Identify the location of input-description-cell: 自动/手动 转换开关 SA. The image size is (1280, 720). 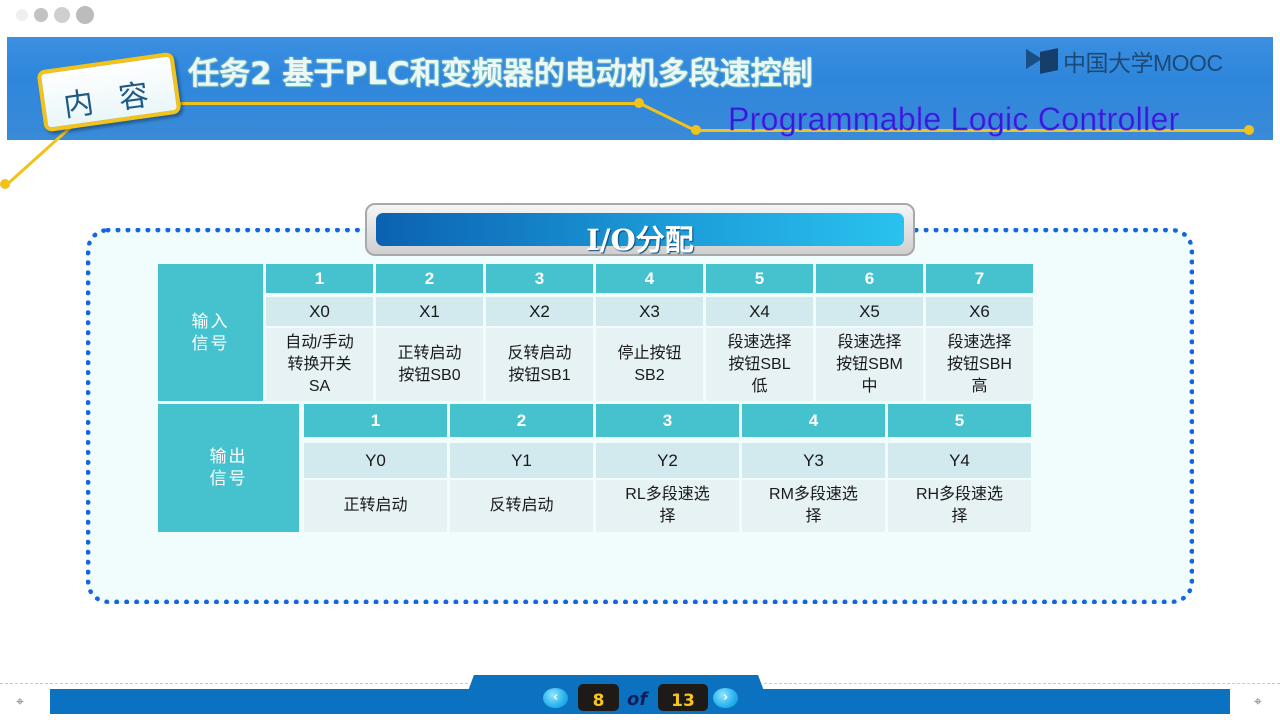
(319, 364).